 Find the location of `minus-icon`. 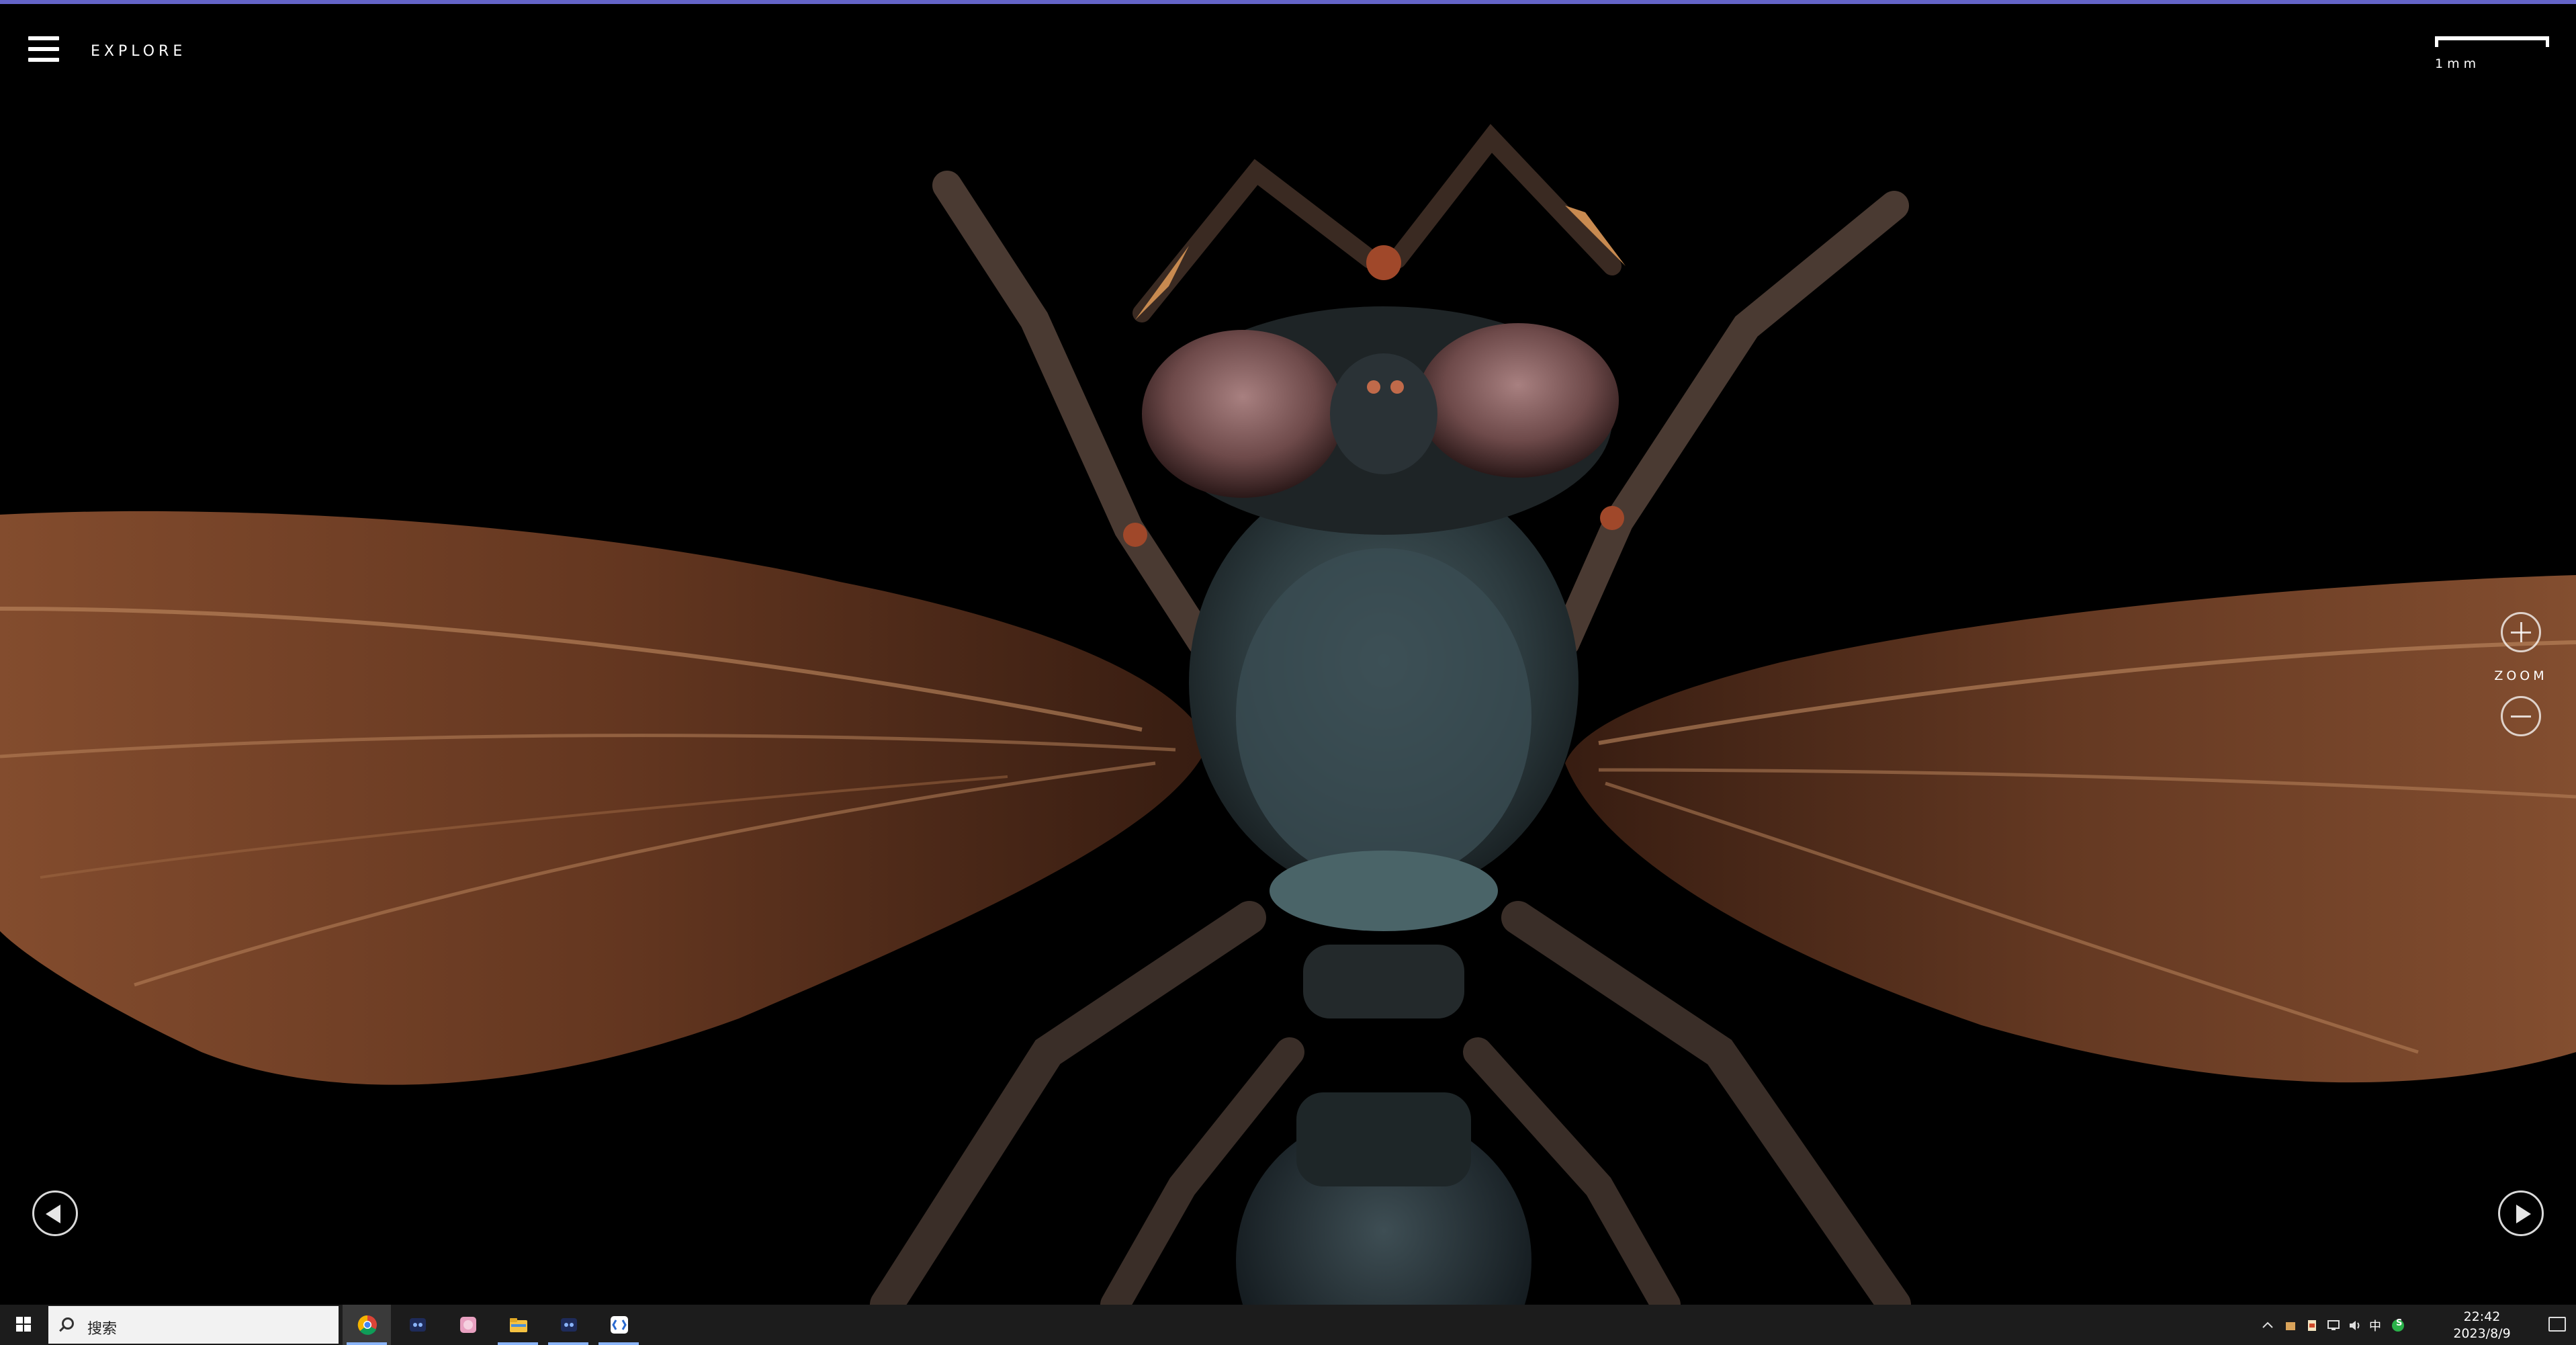

minus-icon is located at coordinates (2521, 716).